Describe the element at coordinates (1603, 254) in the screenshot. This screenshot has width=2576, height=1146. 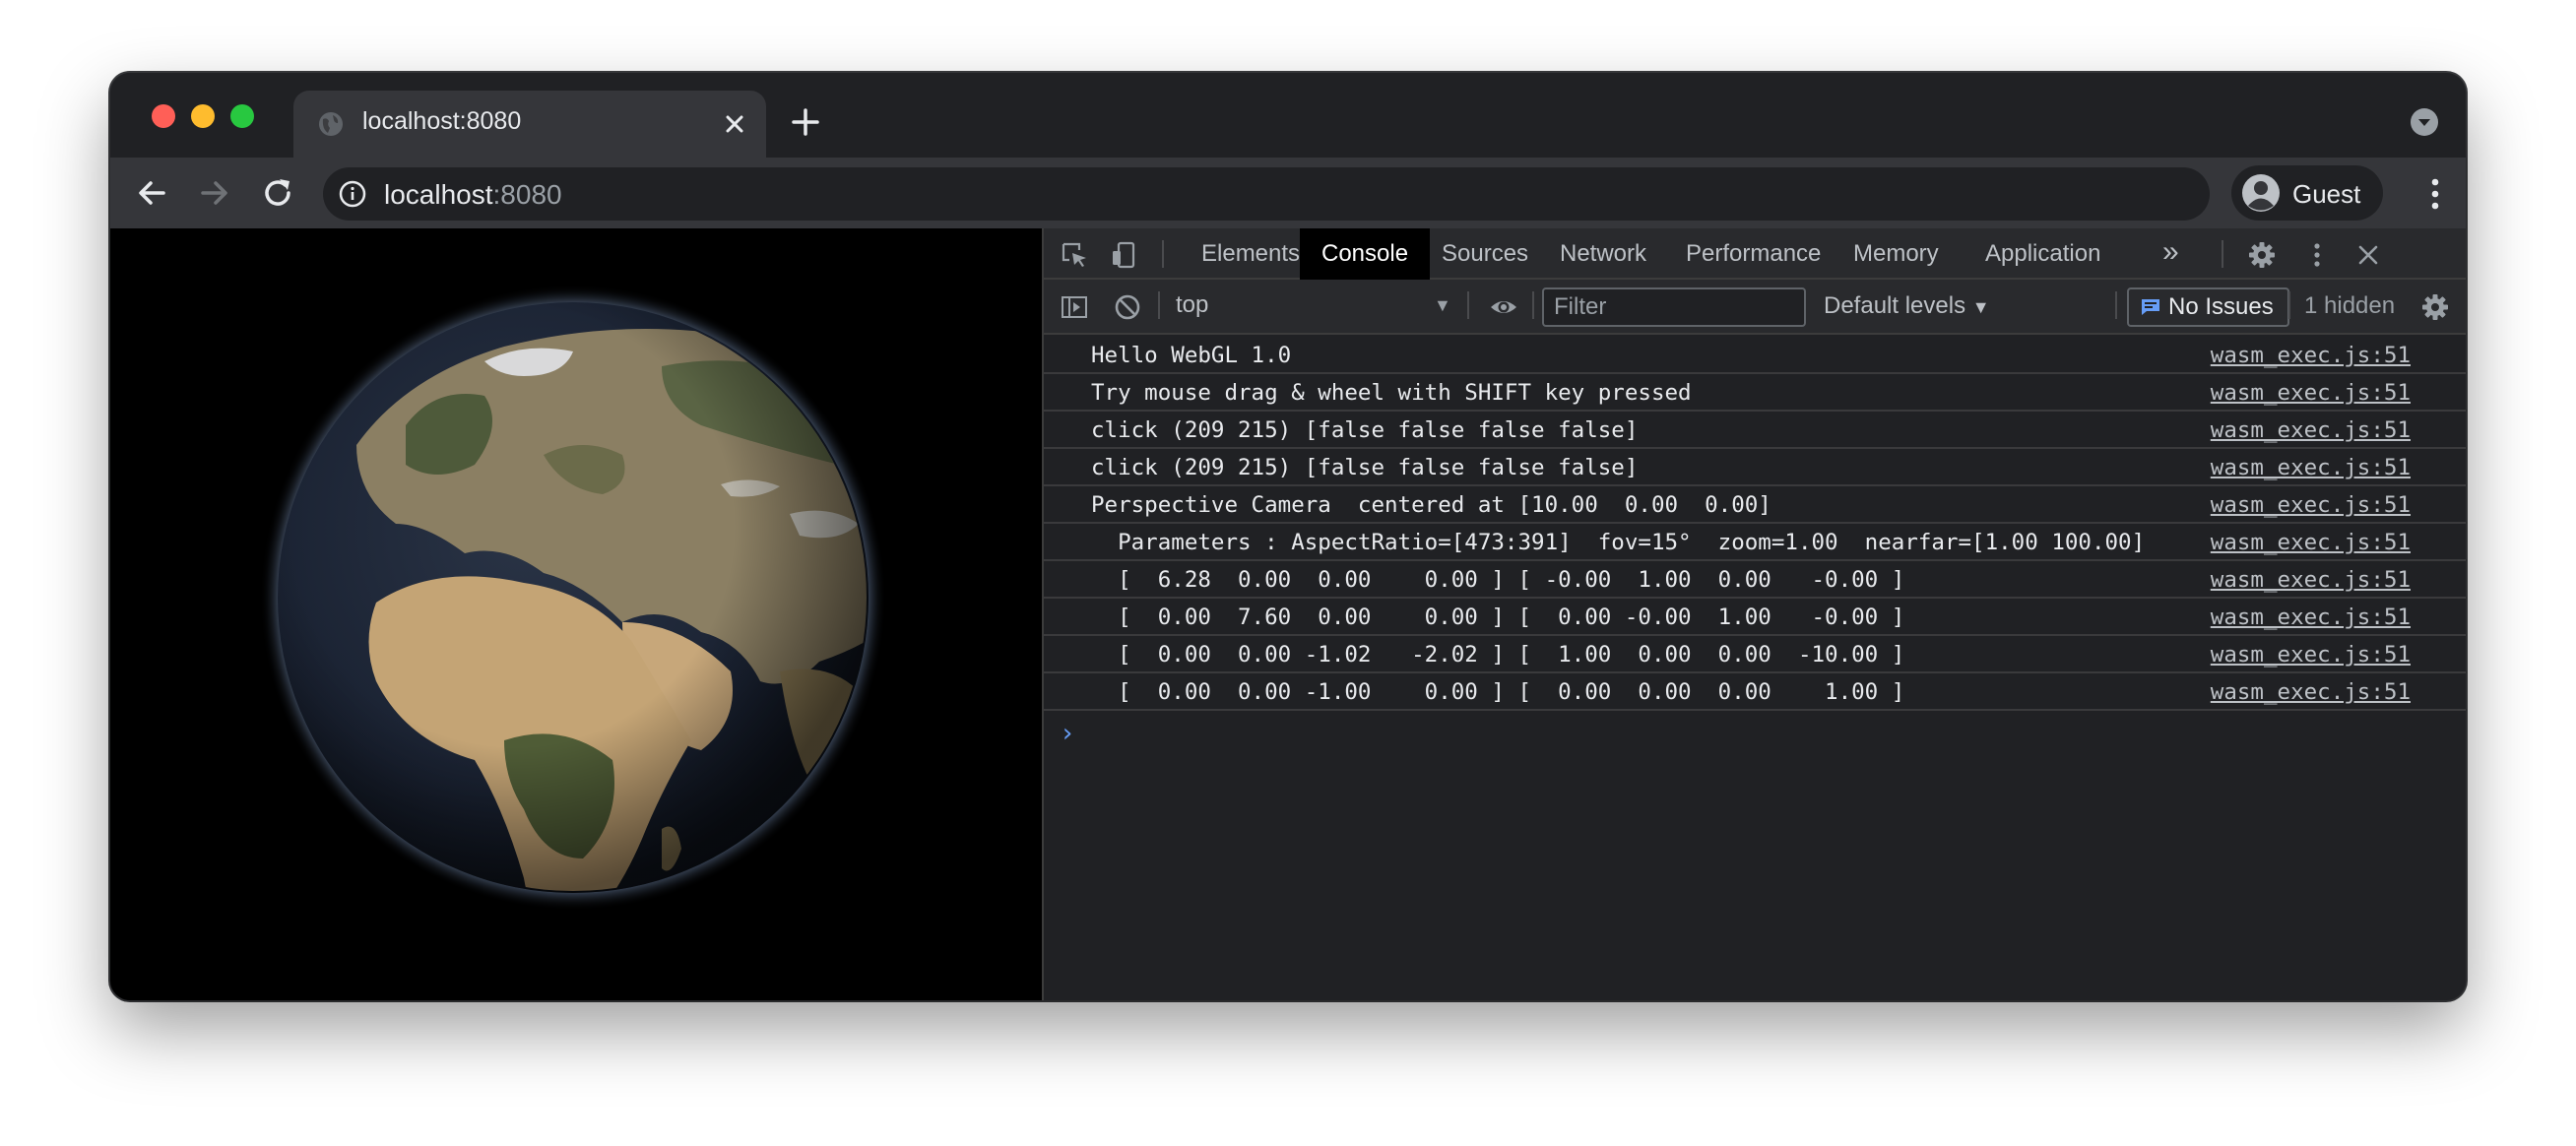
I see `tab-network: Network` at that location.